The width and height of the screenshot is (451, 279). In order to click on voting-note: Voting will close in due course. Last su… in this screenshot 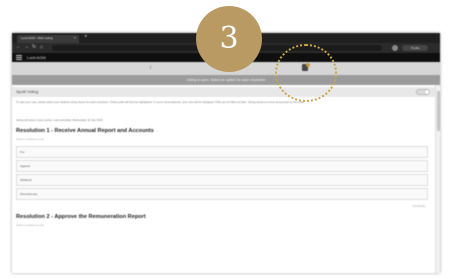, I will do `click(59, 120)`.